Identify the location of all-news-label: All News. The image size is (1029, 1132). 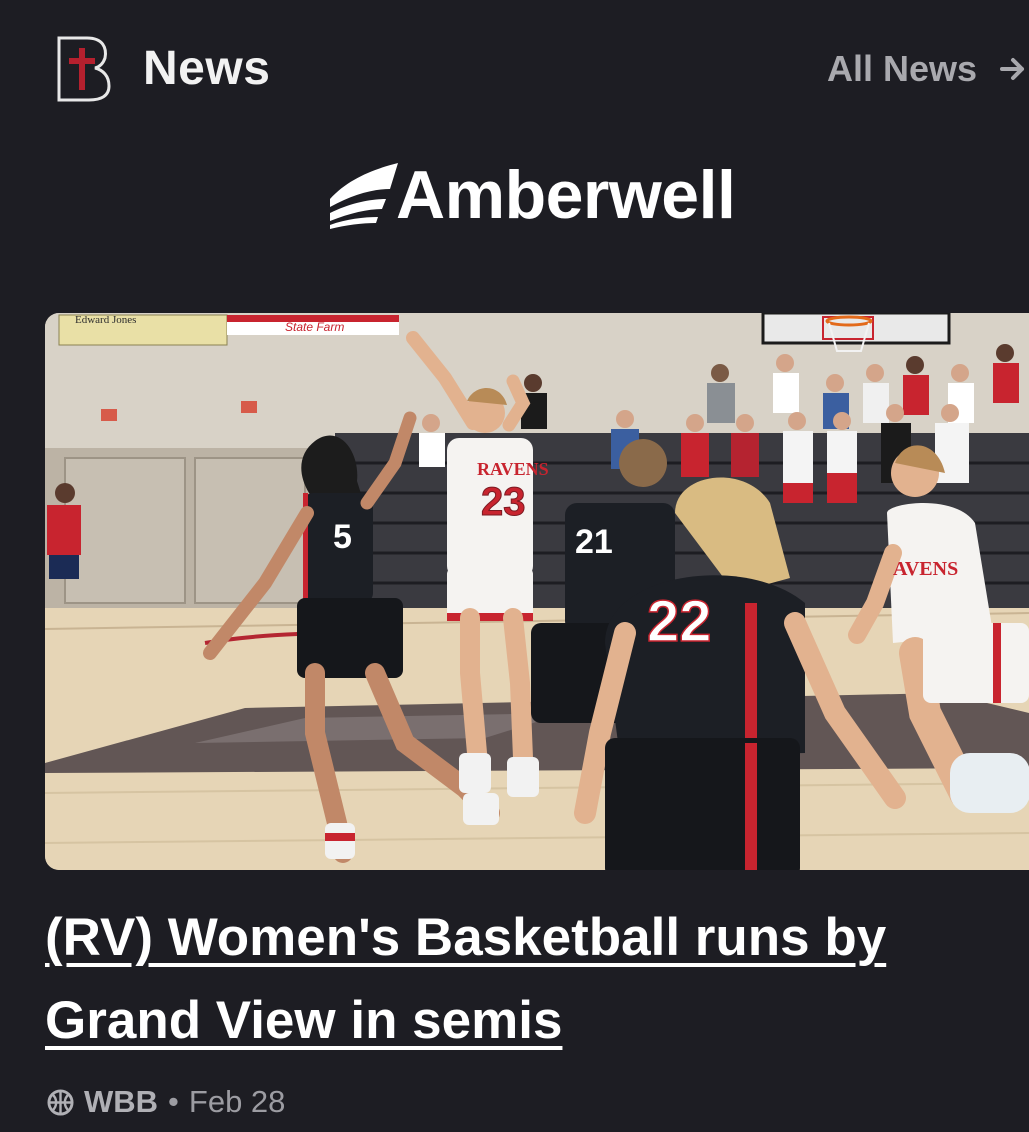
(901, 68).